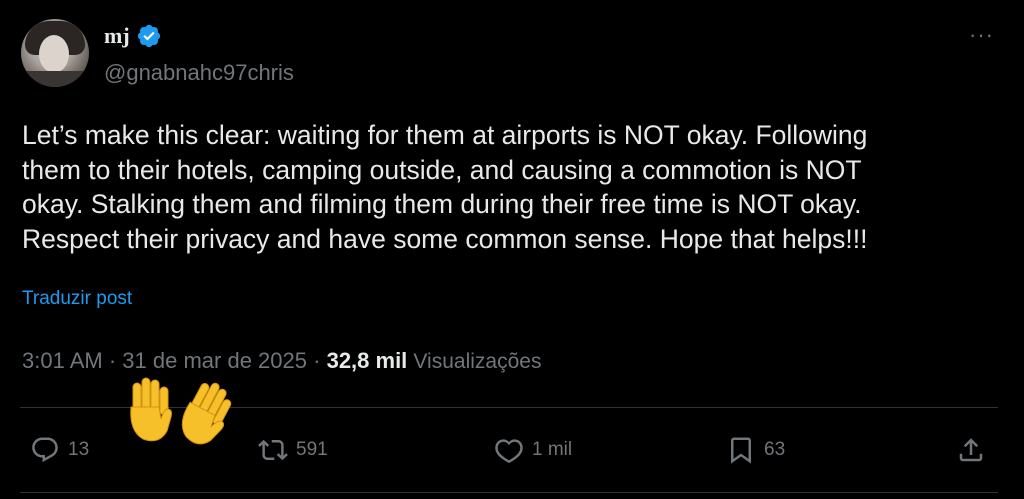 The image size is (1024, 499). What do you see at coordinates (477, 361) in the screenshot?
I see `views-label: Visualizações` at bounding box center [477, 361].